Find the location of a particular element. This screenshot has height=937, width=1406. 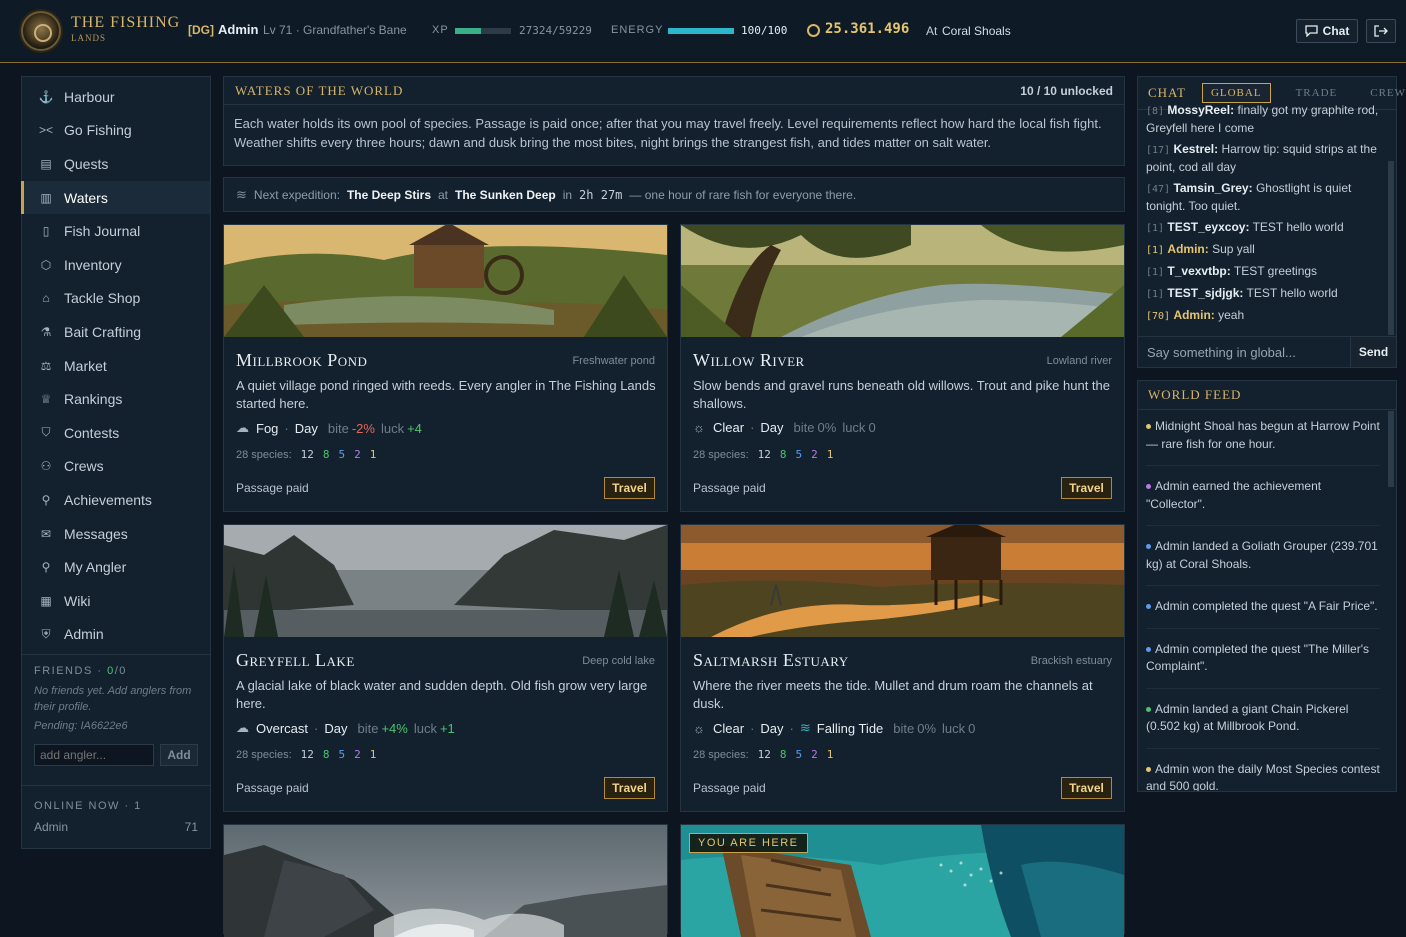

sidebar-item-my-angler: ⚲ My Angler is located at coordinates (115, 567).